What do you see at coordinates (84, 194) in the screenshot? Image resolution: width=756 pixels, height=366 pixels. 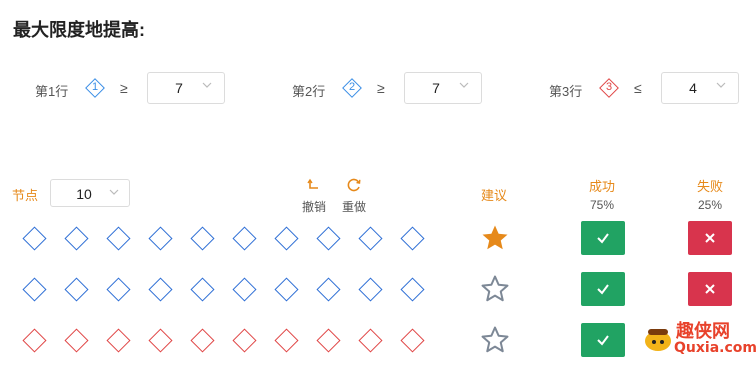 I see `node-count-value: 10` at bounding box center [84, 194].